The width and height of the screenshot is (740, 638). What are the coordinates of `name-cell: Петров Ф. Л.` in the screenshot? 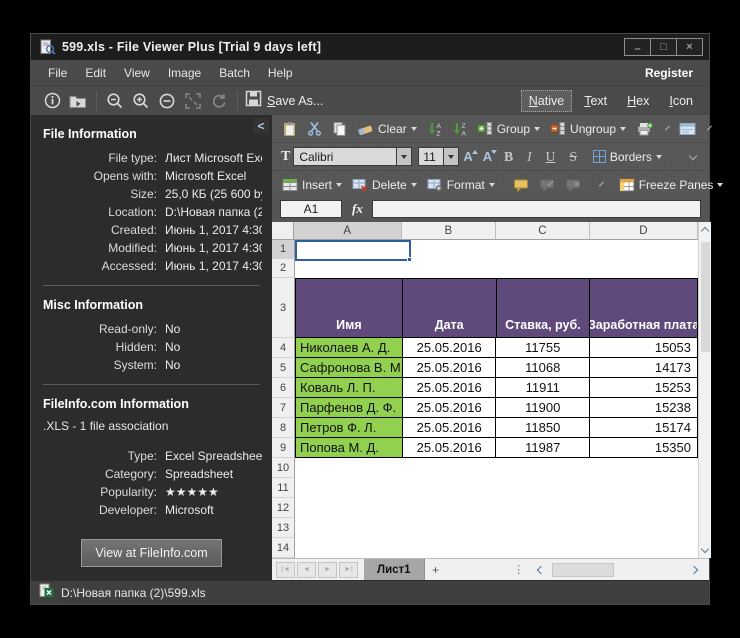 It's located at (349, 428).